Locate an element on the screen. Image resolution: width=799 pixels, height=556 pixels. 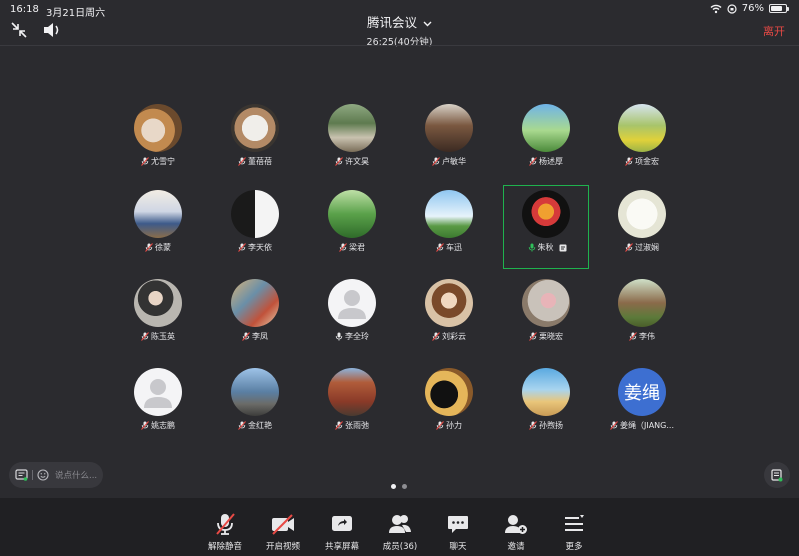
chevron-down-icon is located at coordinates (427, 22).